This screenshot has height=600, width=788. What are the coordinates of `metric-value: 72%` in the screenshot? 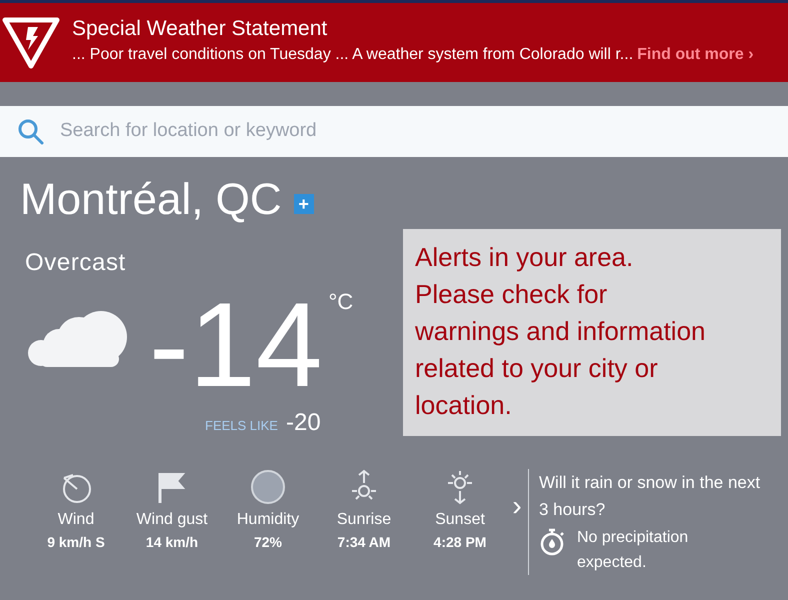 It's located at (268, 542).